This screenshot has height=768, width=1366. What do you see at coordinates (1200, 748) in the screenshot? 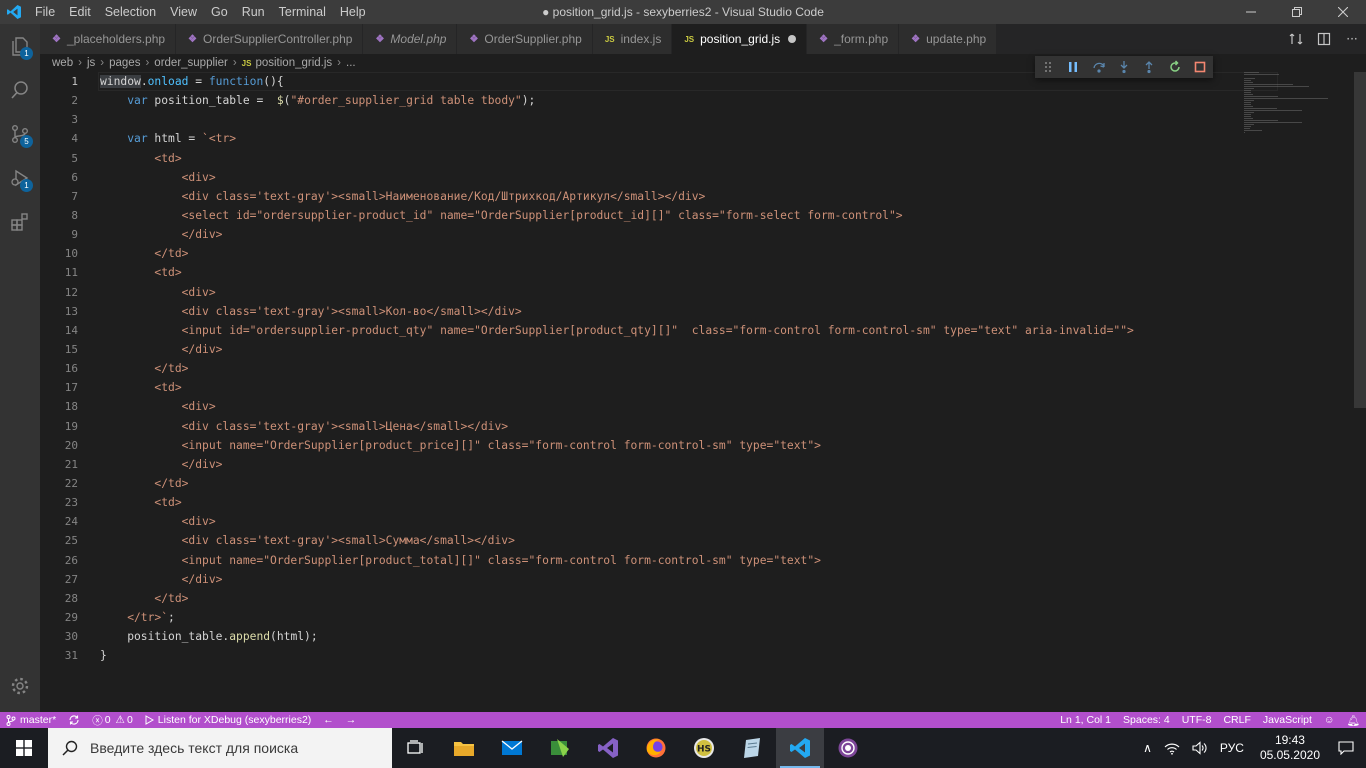
I see `volume-button` at bounding box center [1200, 748].